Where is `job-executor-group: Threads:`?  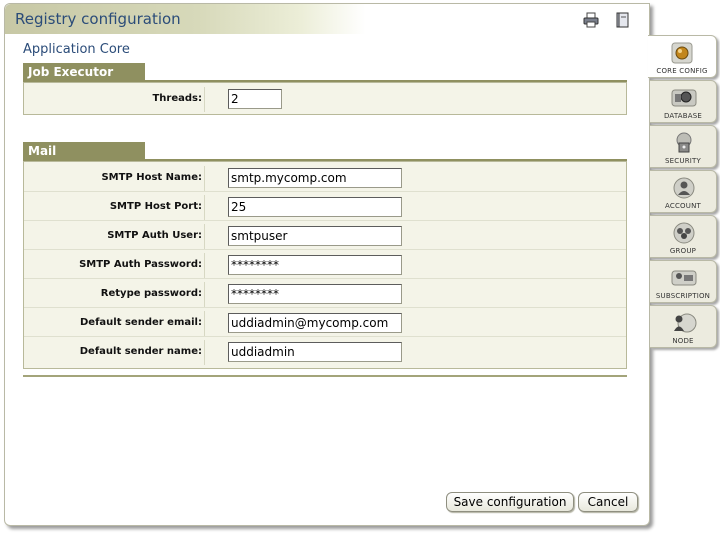 job-executor-group: Threads: is located at coordinates (325, 98).